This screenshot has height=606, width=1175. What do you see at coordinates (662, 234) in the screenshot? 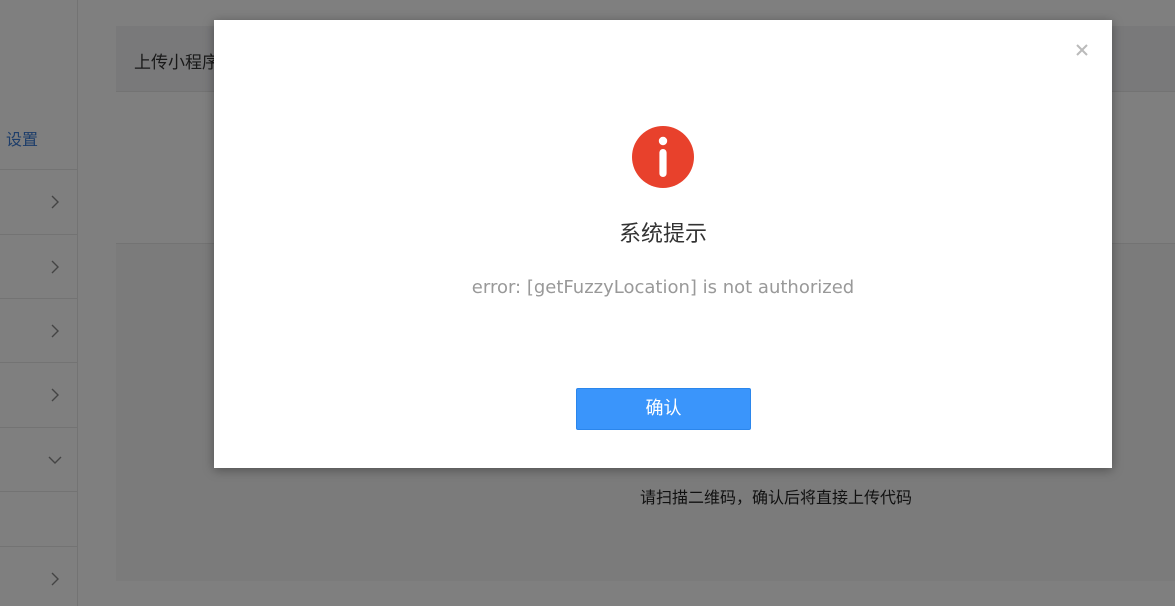
I see `dialog-title: 系统提示` at bounding box center [662, 234].